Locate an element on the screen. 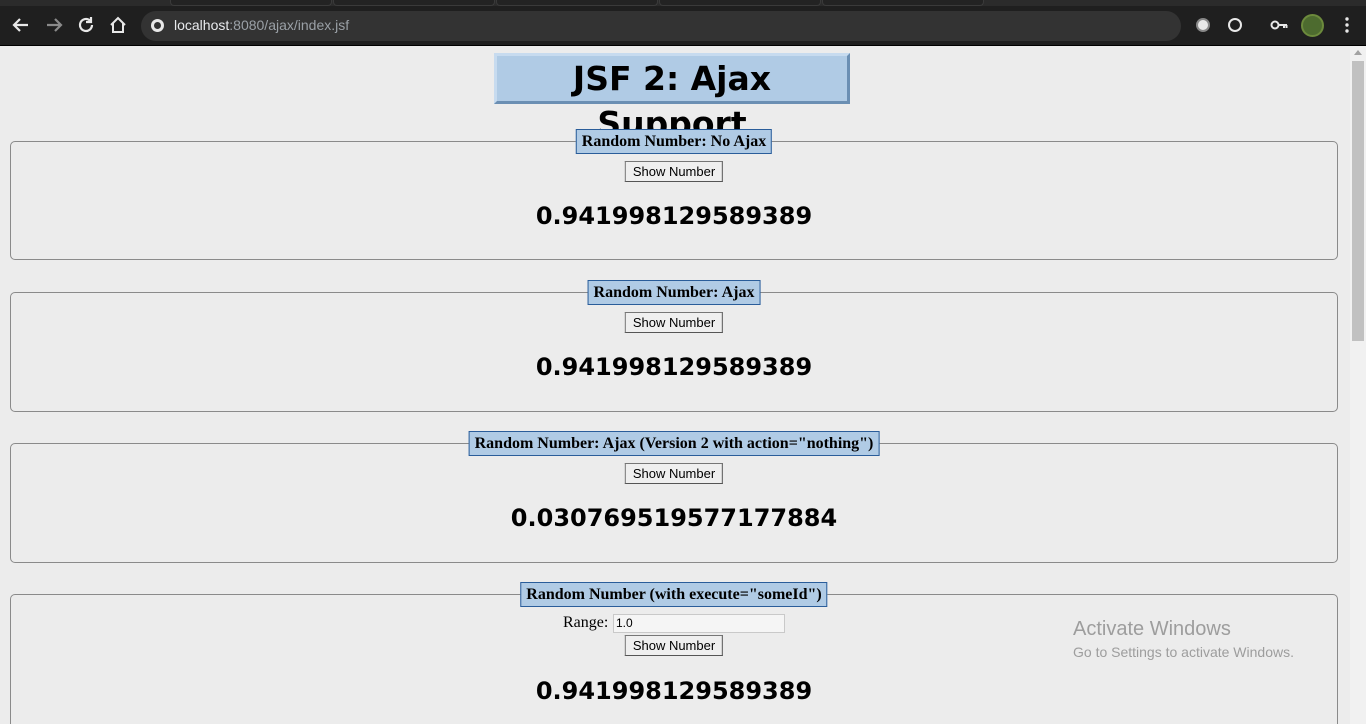 Image resolution: width=1366 pixels, height=724 pixels. menu-icon is located at coordinates (1347, 25).